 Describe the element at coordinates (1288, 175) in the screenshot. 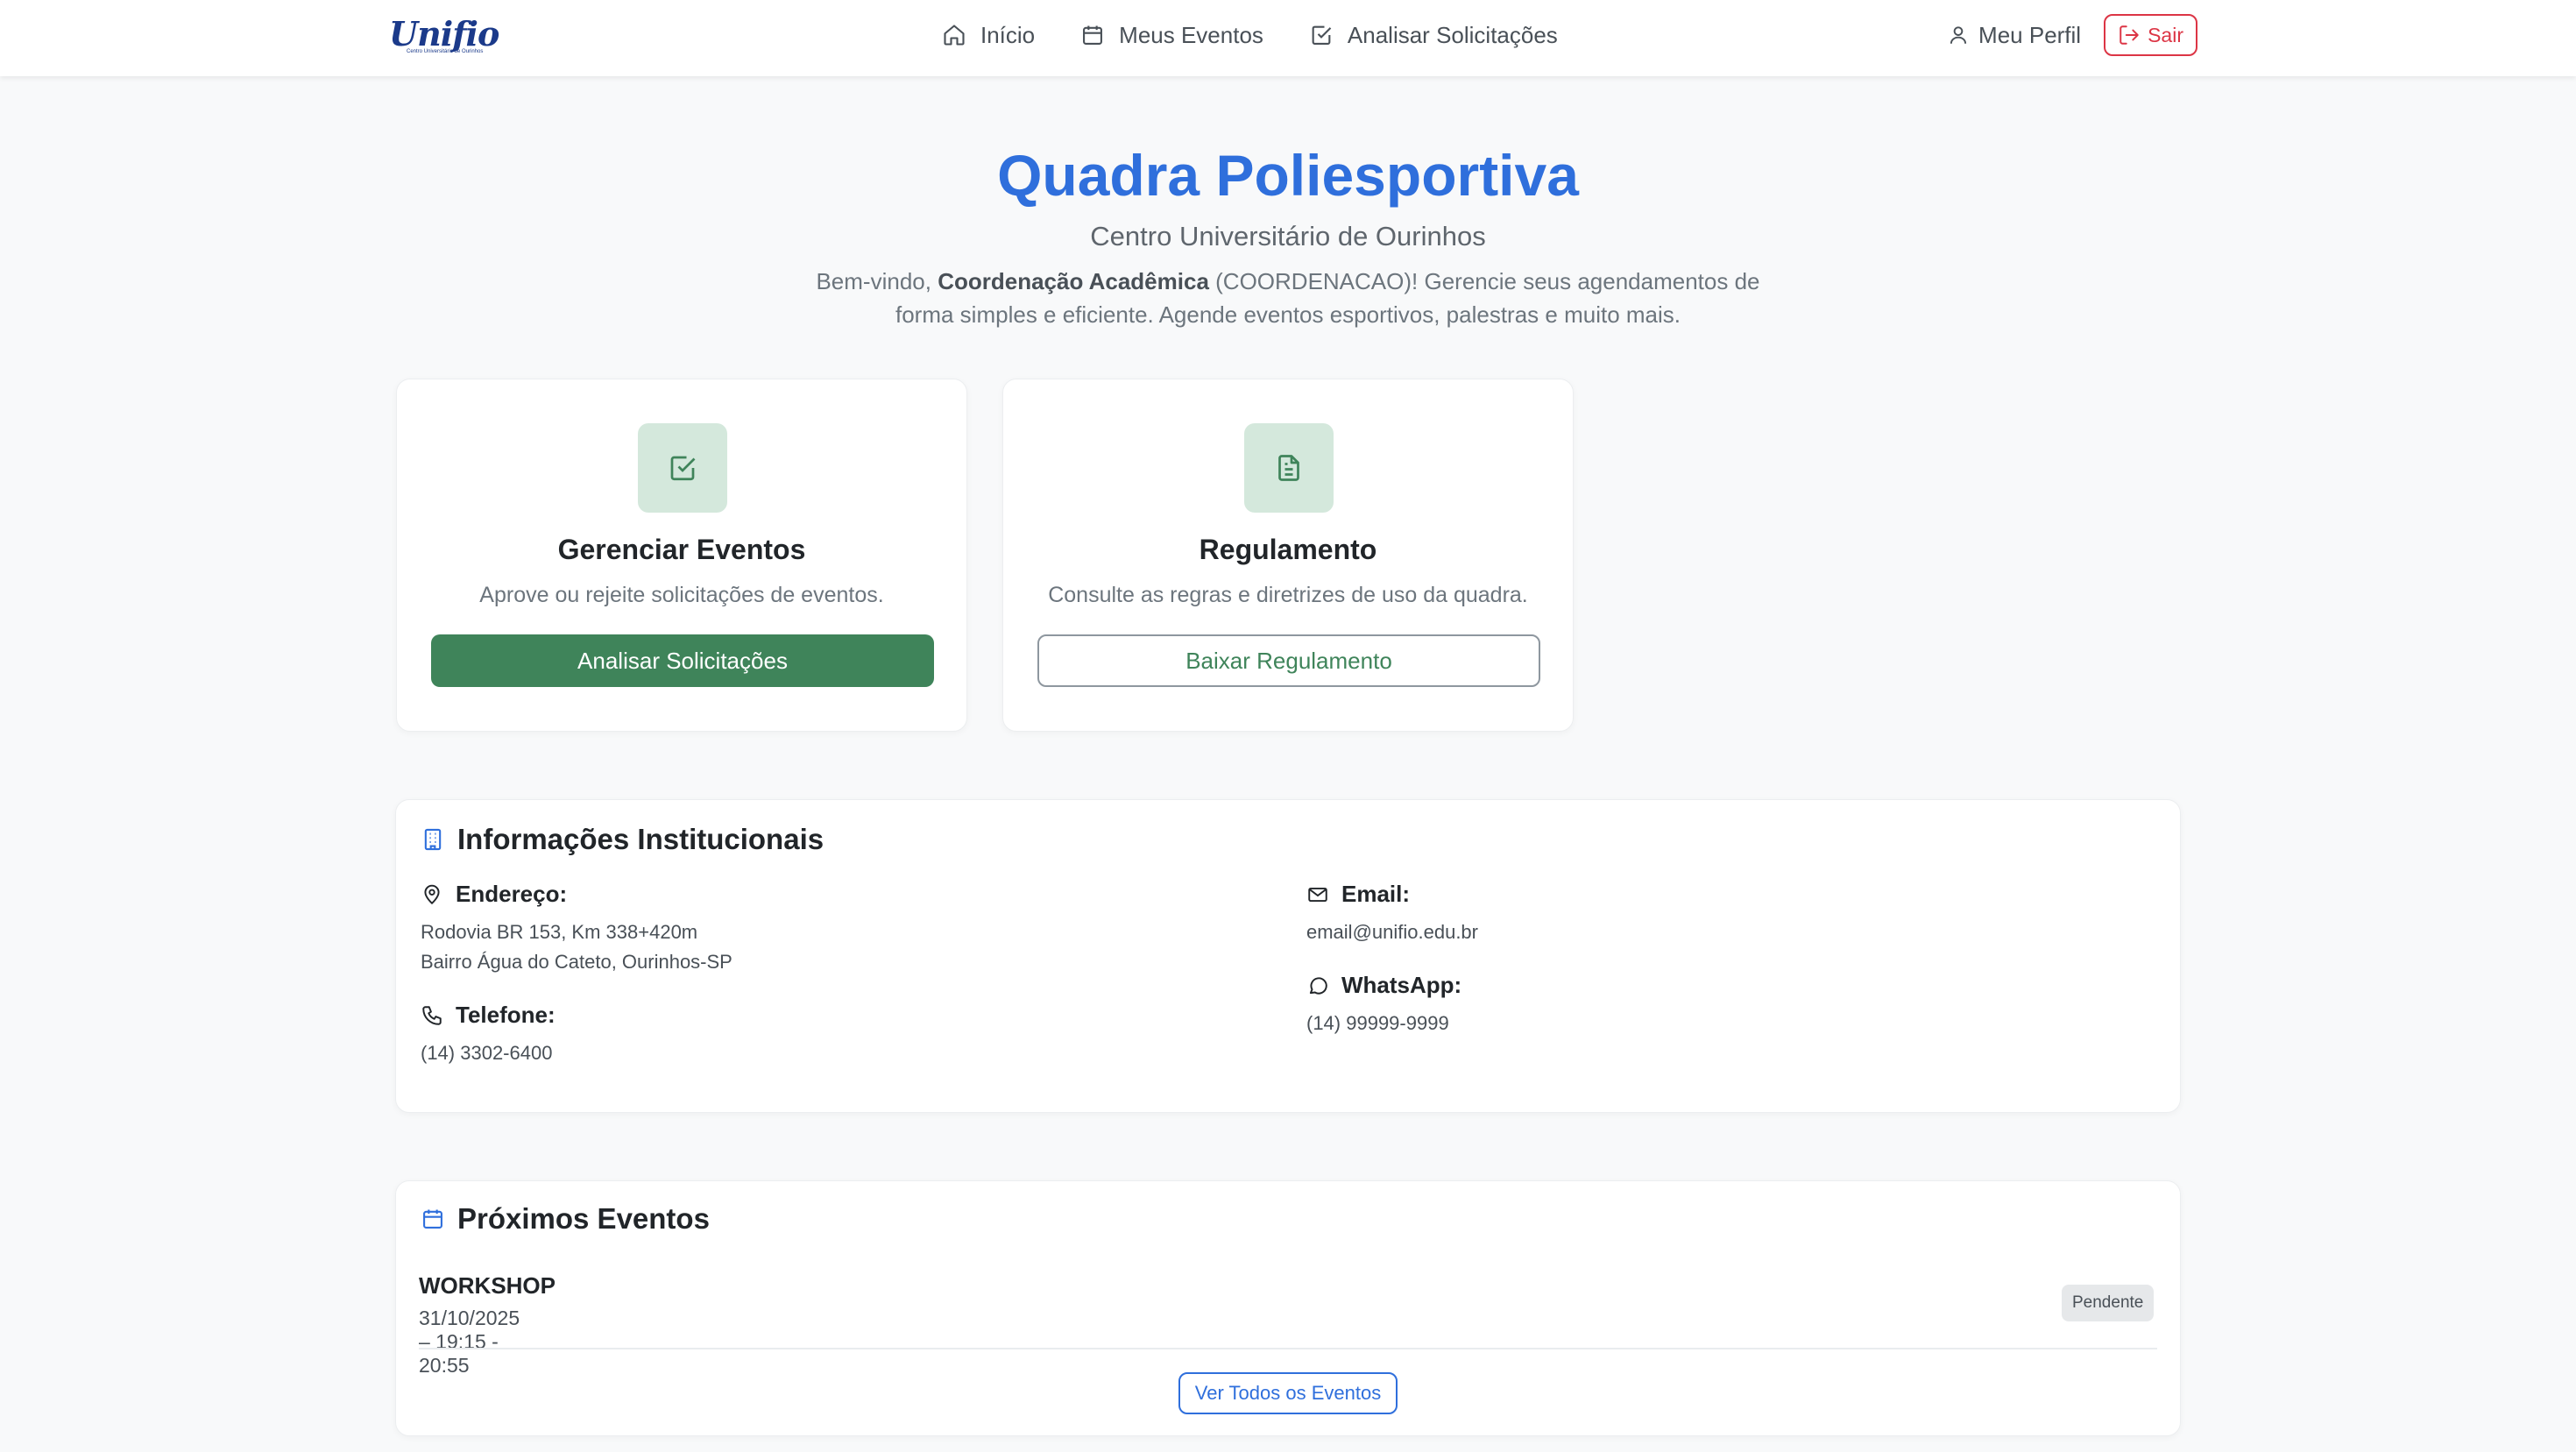

I see `page-title: Quadra Poliesportiva` at that location.